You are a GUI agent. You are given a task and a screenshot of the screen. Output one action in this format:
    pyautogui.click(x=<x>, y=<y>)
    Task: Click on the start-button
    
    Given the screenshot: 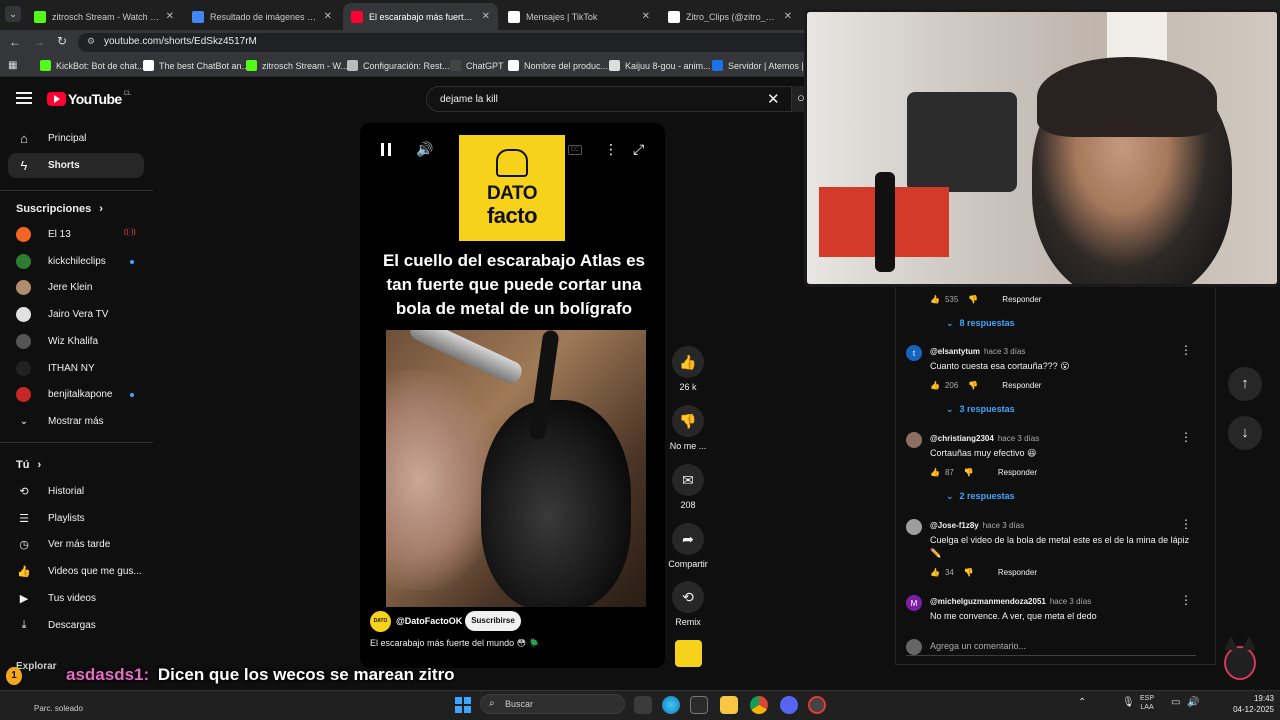 What is the action you would take?
    pyautogui.click(x=463, y=705)
    